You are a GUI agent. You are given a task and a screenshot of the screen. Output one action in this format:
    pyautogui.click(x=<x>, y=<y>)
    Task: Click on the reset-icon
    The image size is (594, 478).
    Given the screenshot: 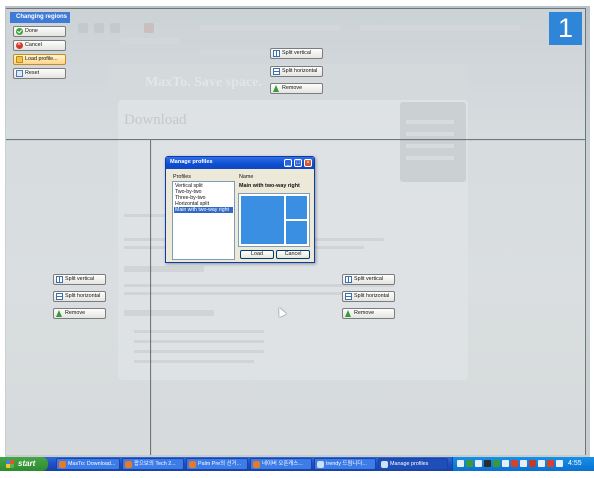 What is the action you would take?
    pyautogui.click(x=19, y=73)
    